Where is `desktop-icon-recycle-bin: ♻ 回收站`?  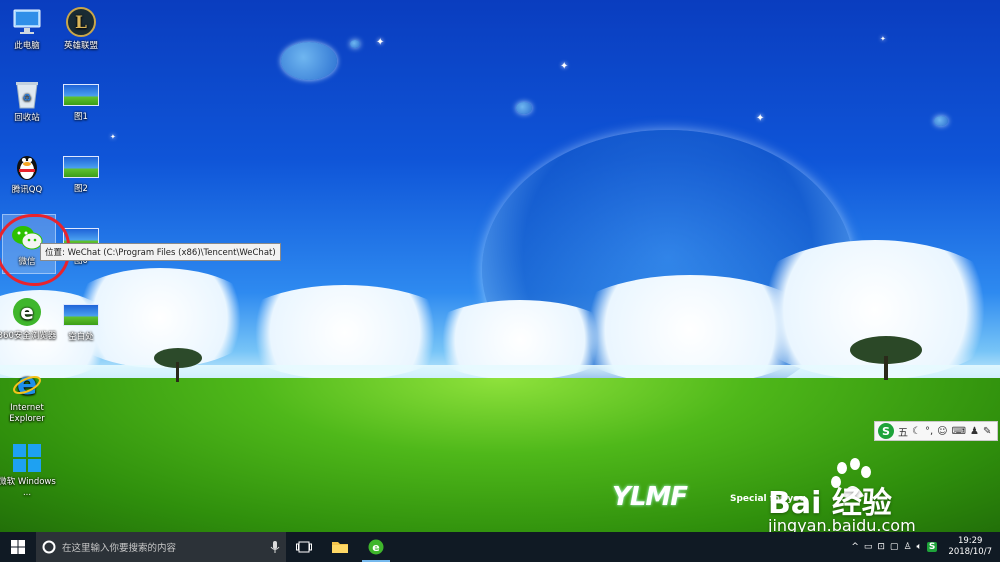 desktop-icon-recycle-bin: ♻ 回收站 is located at coordinates (28, 101).